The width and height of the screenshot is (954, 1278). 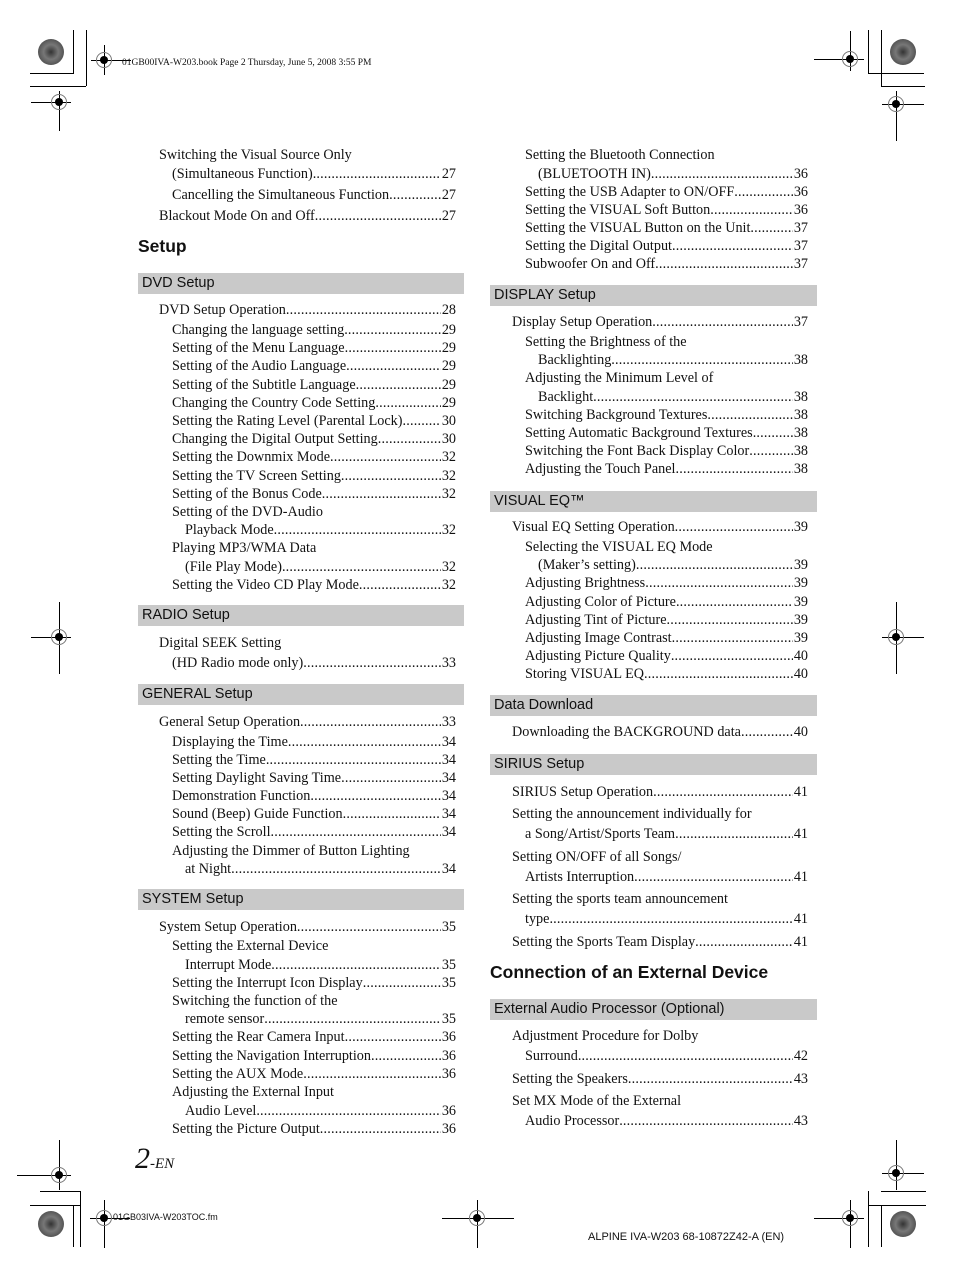 What do you see at coordinates (653, 501) in the screenshot?
I see `subsection-band-visual-eq: VISUAL EQ™` at bounding box center [653, 501].